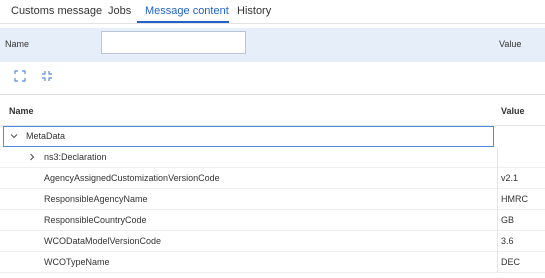 The image size is (545, 278). Describe the element at coordinates (21, 77) in the screenshot. I see `expand-all-icon` at that location.